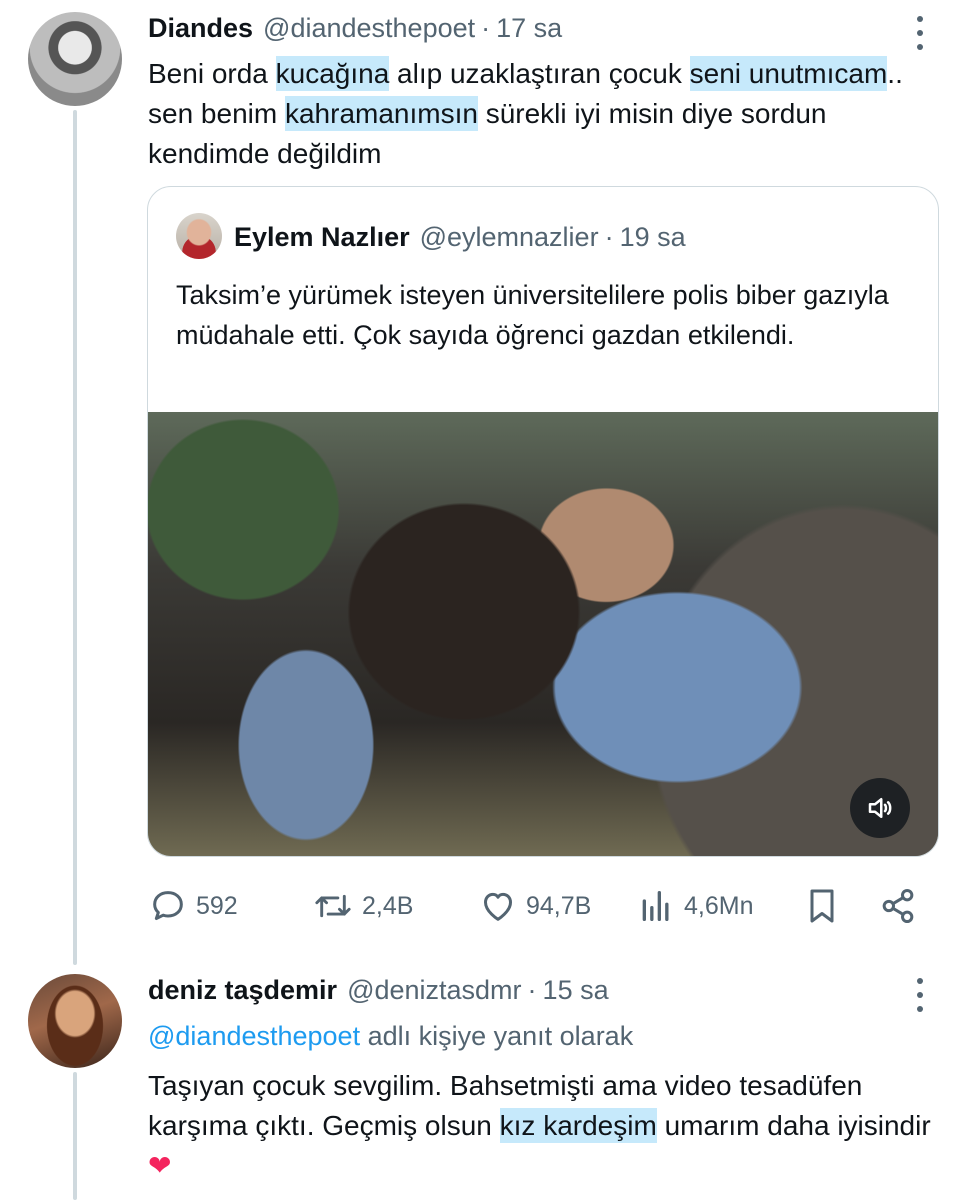  What do you see at coordinates (242, 990) in the screenshot?
I see `display-name: deniz taşdemir` at bounding box center [242, 990].